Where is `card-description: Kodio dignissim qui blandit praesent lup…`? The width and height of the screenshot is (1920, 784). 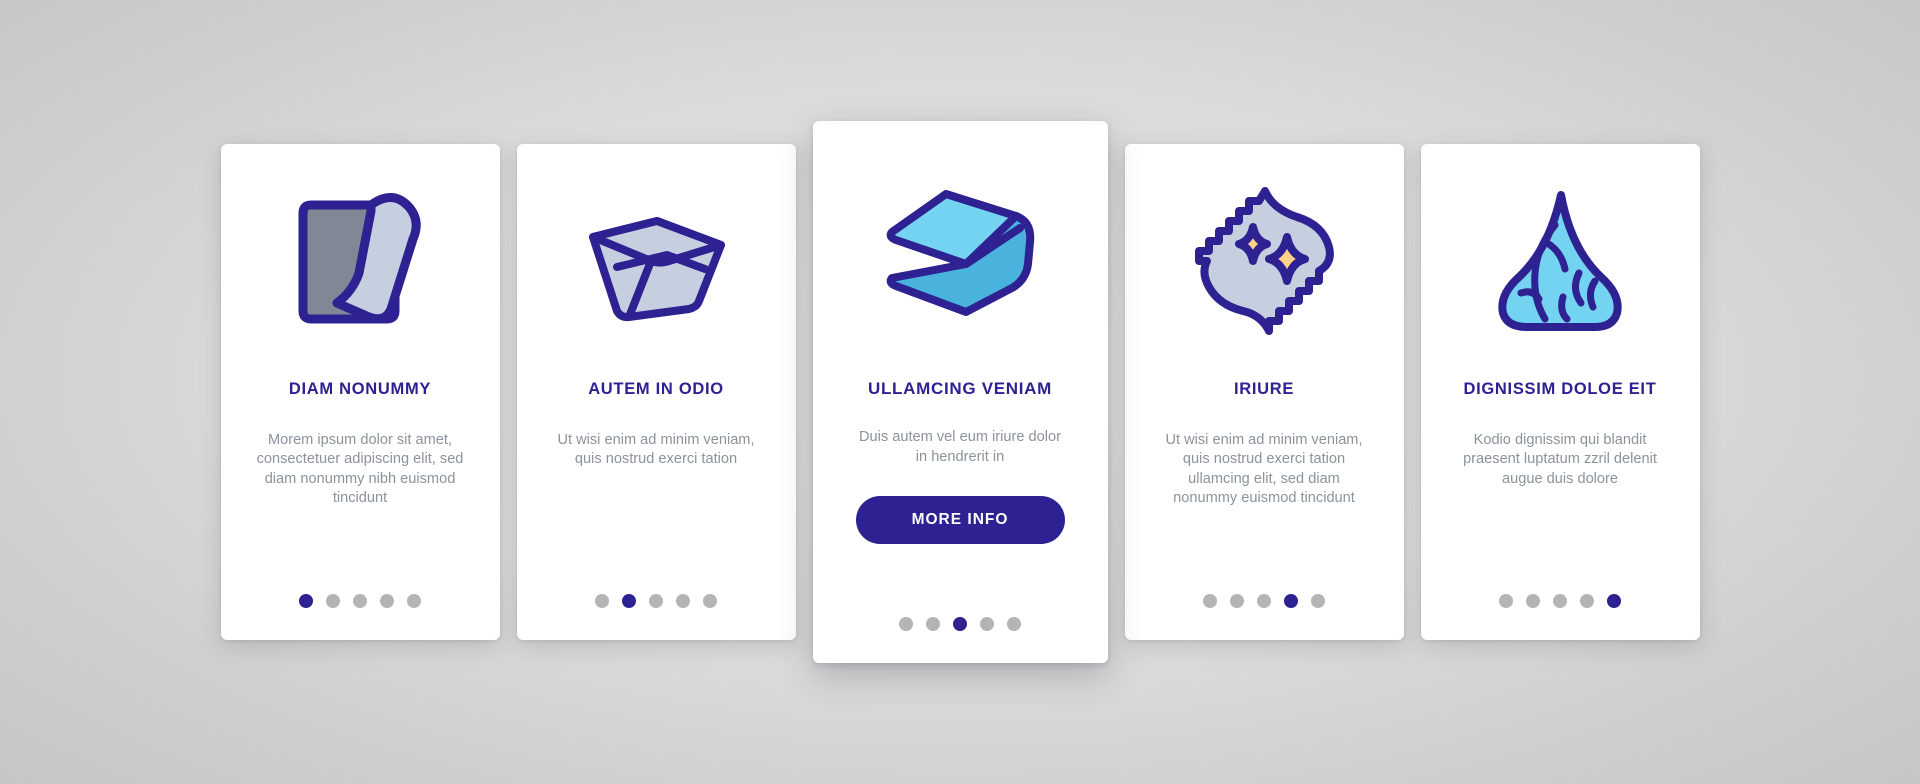
card-description: Kodio dignissim qui blandit praesent lup… is located at coordinates (1560, 459).